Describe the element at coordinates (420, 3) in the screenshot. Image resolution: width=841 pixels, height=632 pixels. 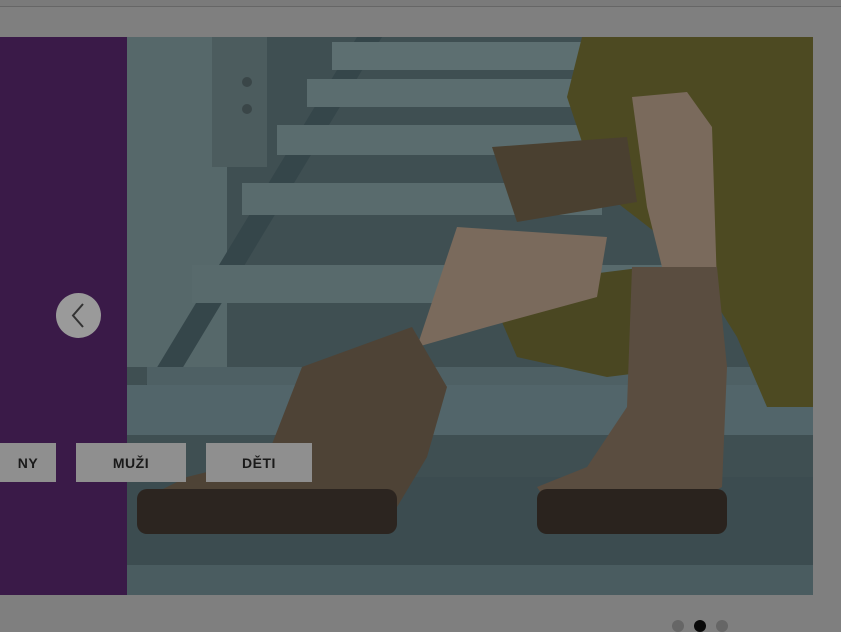
I see `top-bar` at that location.